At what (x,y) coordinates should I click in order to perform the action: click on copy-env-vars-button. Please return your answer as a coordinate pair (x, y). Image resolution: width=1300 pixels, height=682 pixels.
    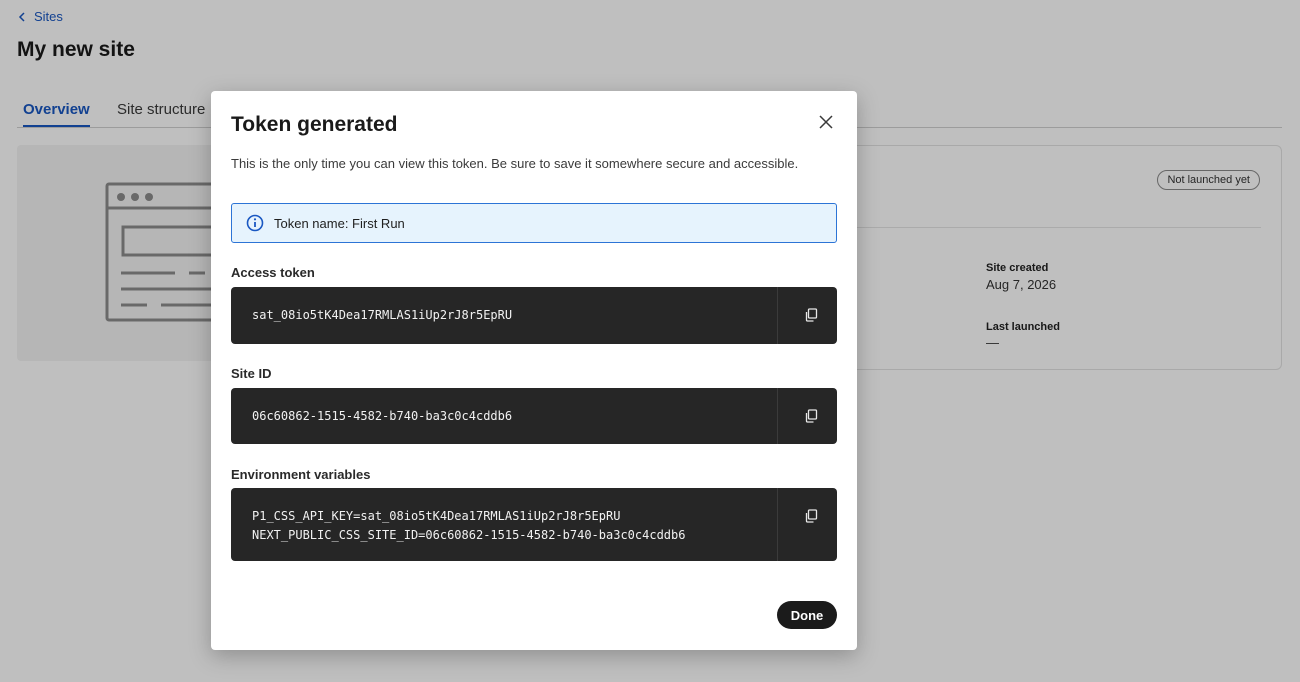
    Looking at the image, I should click on (811, 516).